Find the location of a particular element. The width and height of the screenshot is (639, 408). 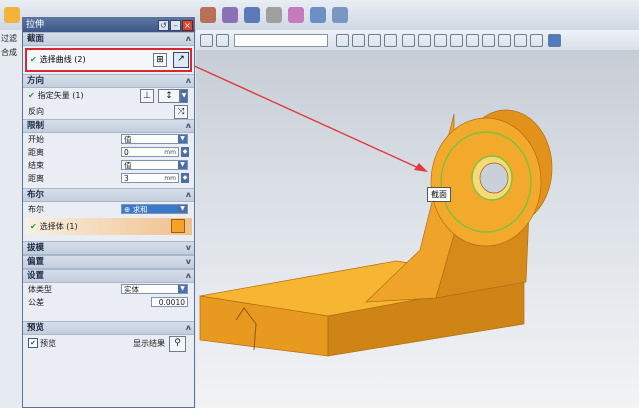

section-header-preview: 预览 ʌ is located at coordinates (108, 328).